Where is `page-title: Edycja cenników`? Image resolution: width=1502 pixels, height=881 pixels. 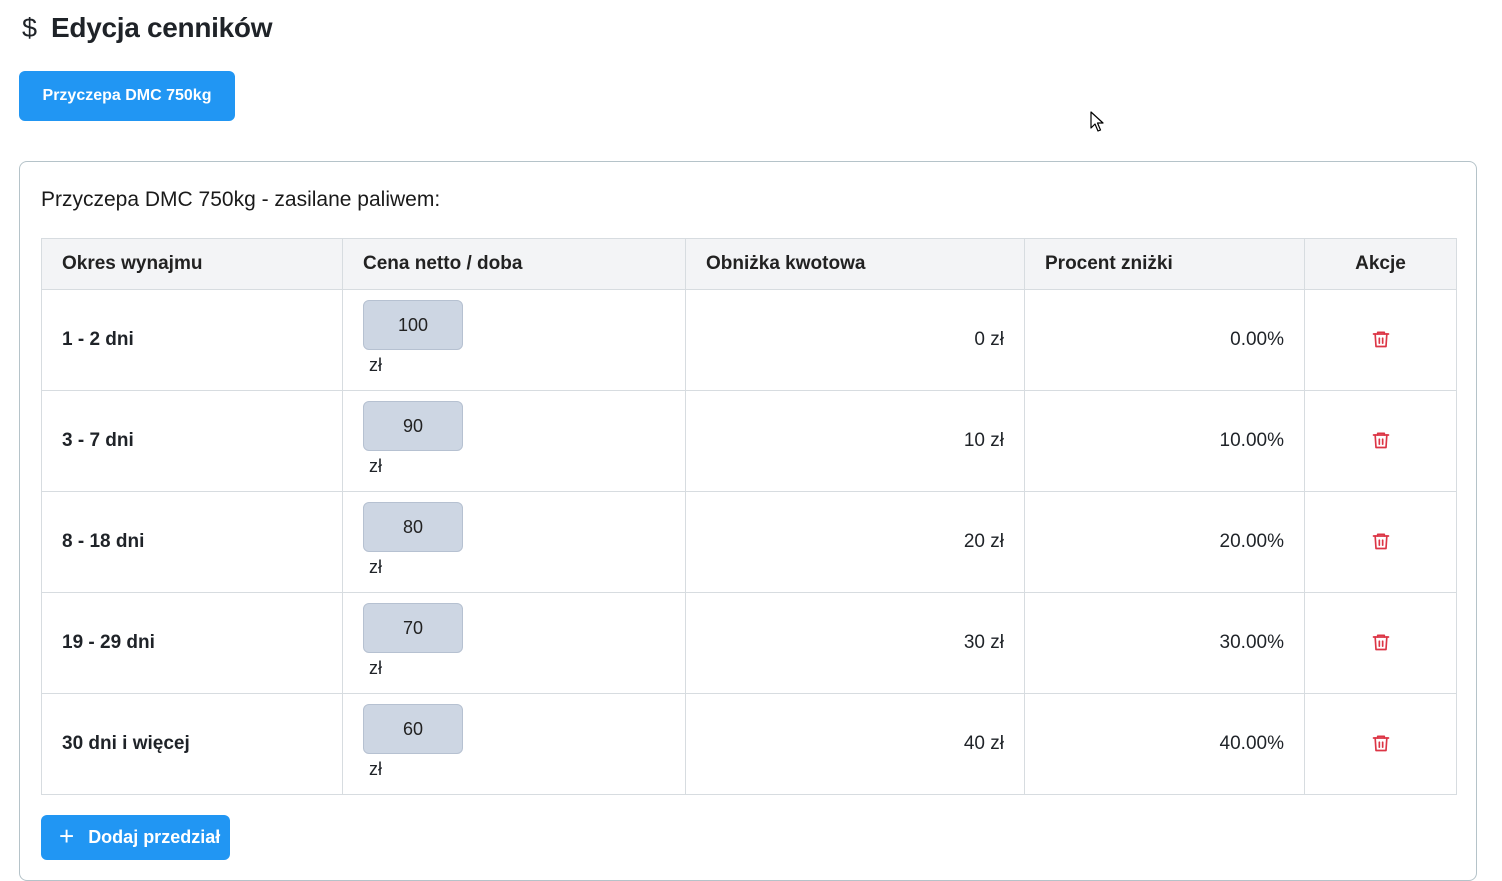
page-title: Edycja cenników is located at coordinates (162, 27).